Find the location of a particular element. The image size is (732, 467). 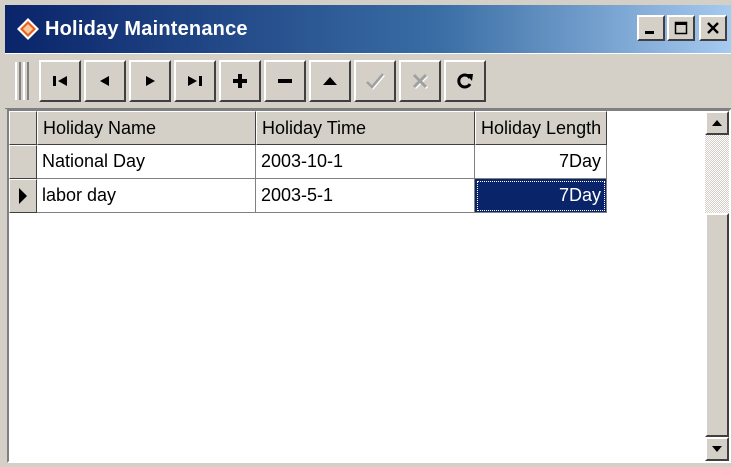

refresh-data-button is located at coordinates (465, 81).